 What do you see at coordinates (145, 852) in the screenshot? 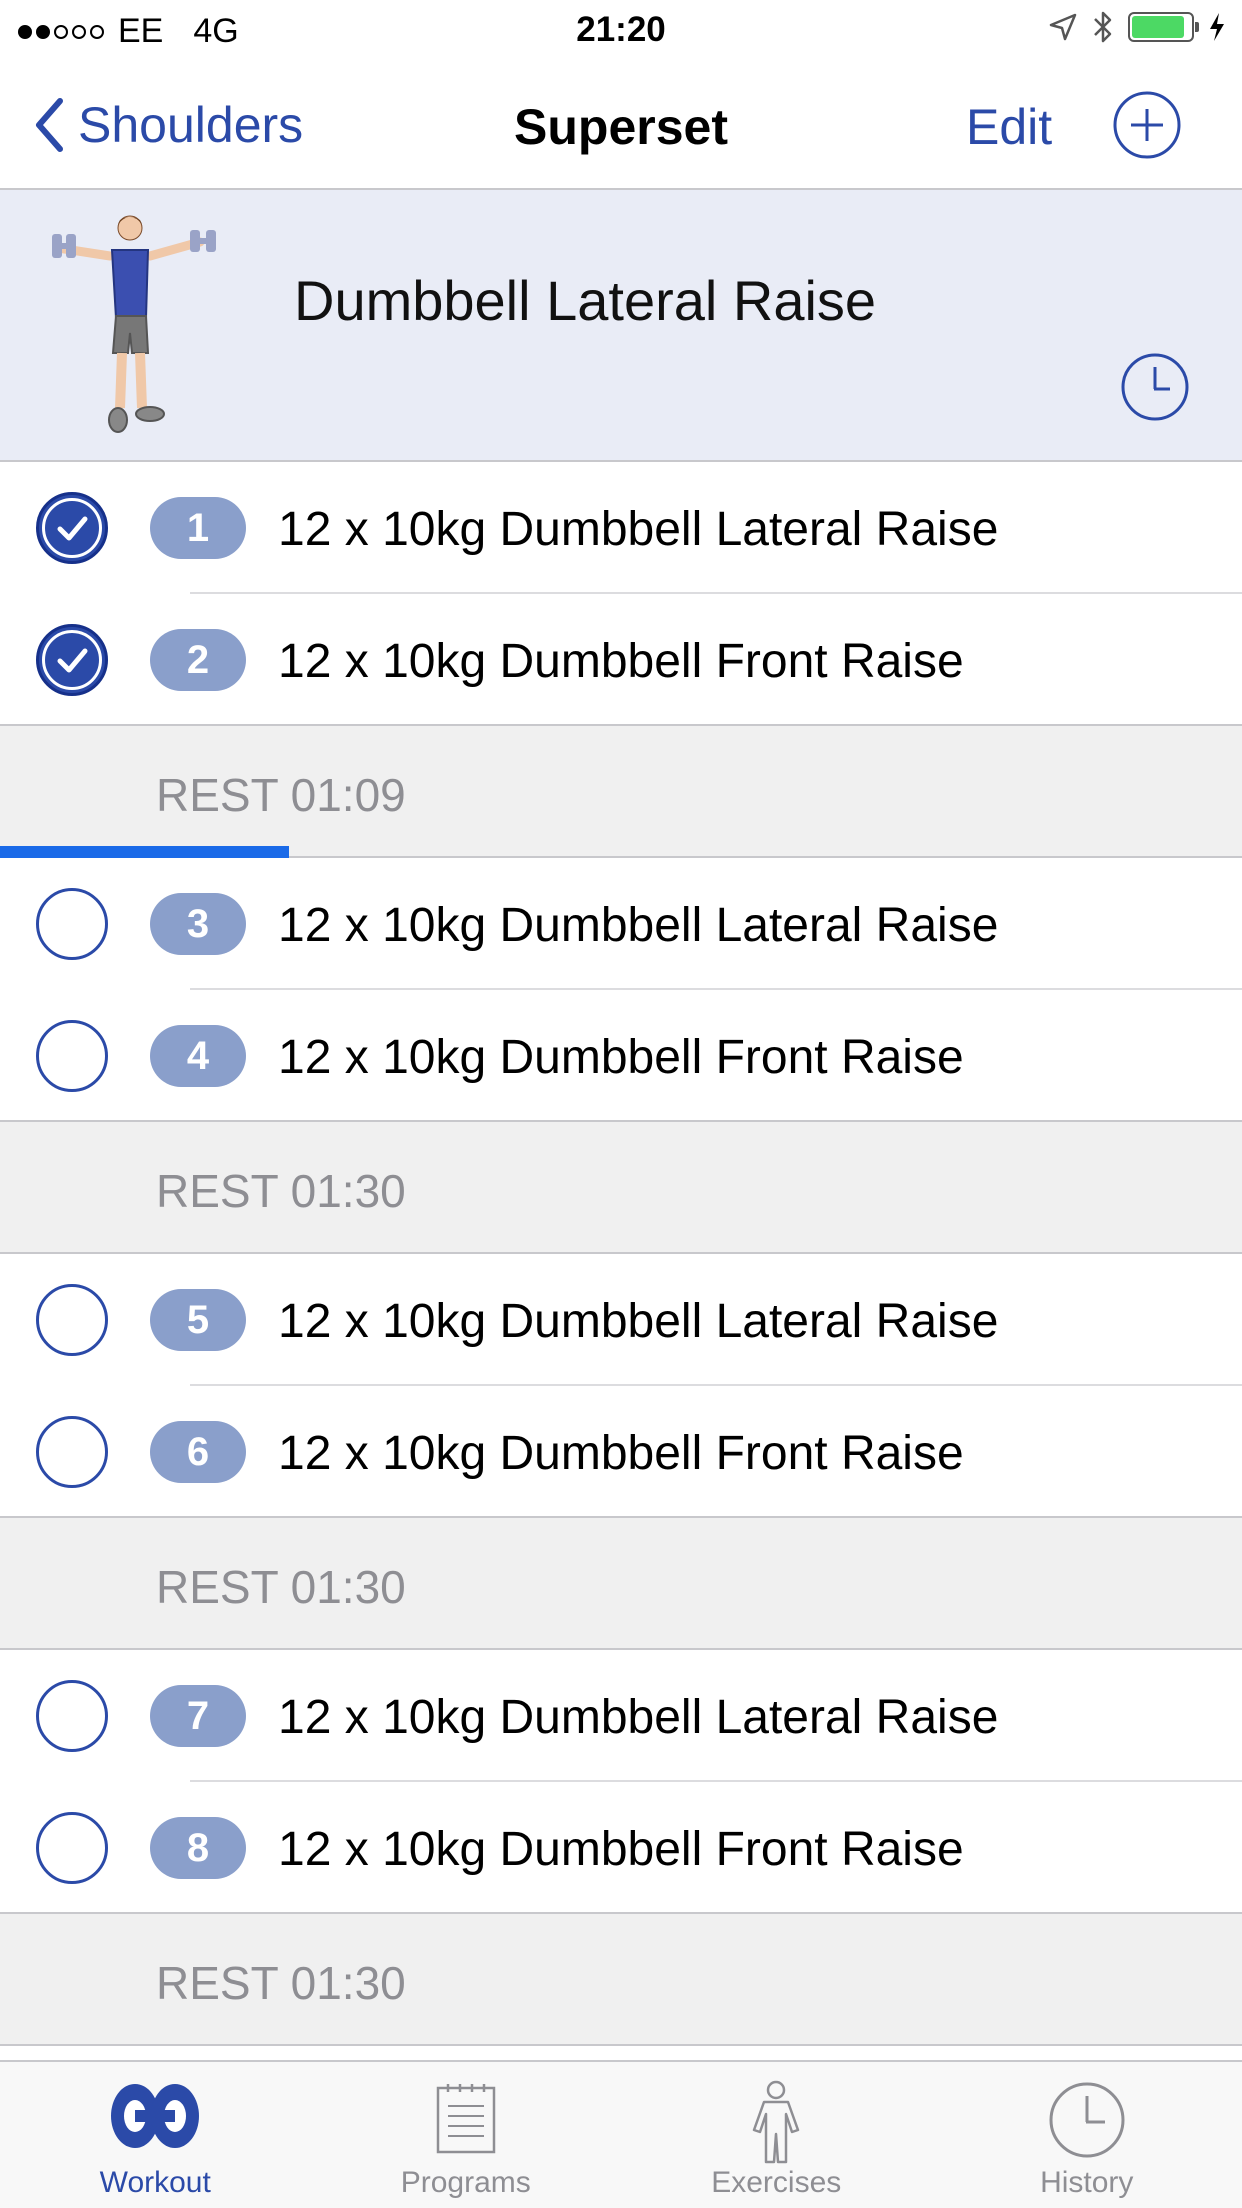
I see `rest-progress-bar` at bounding box center [145, 852].